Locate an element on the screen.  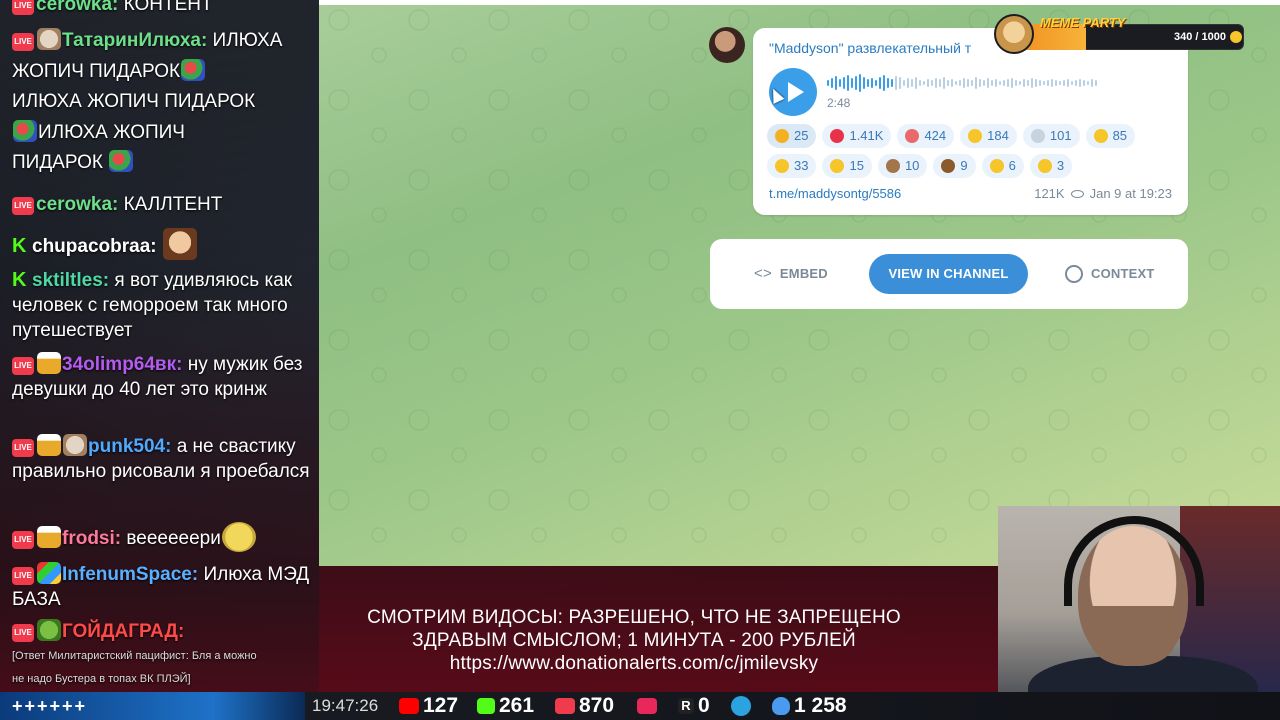
chat-message: Kchupacobraa: is located at coordinates (162, 244).